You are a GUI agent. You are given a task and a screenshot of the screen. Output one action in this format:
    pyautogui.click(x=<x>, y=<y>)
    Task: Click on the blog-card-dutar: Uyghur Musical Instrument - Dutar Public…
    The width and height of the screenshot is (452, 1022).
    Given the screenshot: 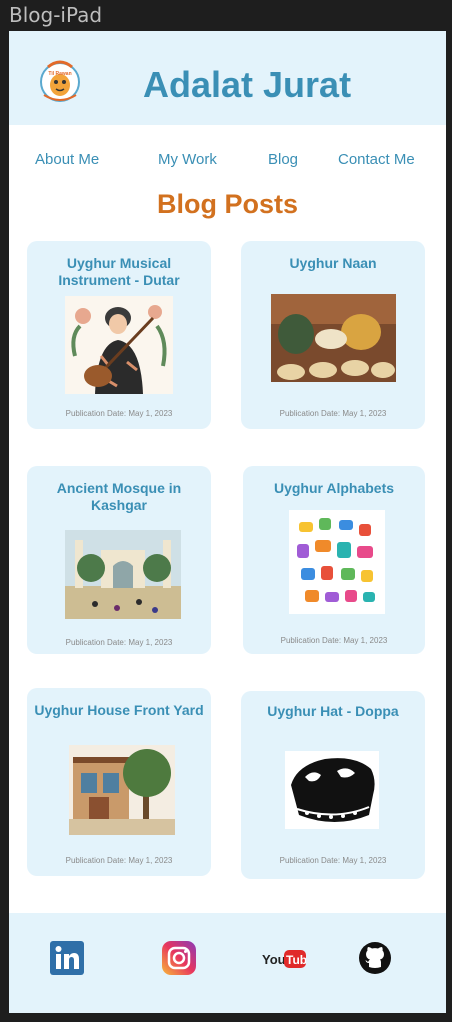 What is the action you would take?
    pyautogui.click(x=119, y=335)
    